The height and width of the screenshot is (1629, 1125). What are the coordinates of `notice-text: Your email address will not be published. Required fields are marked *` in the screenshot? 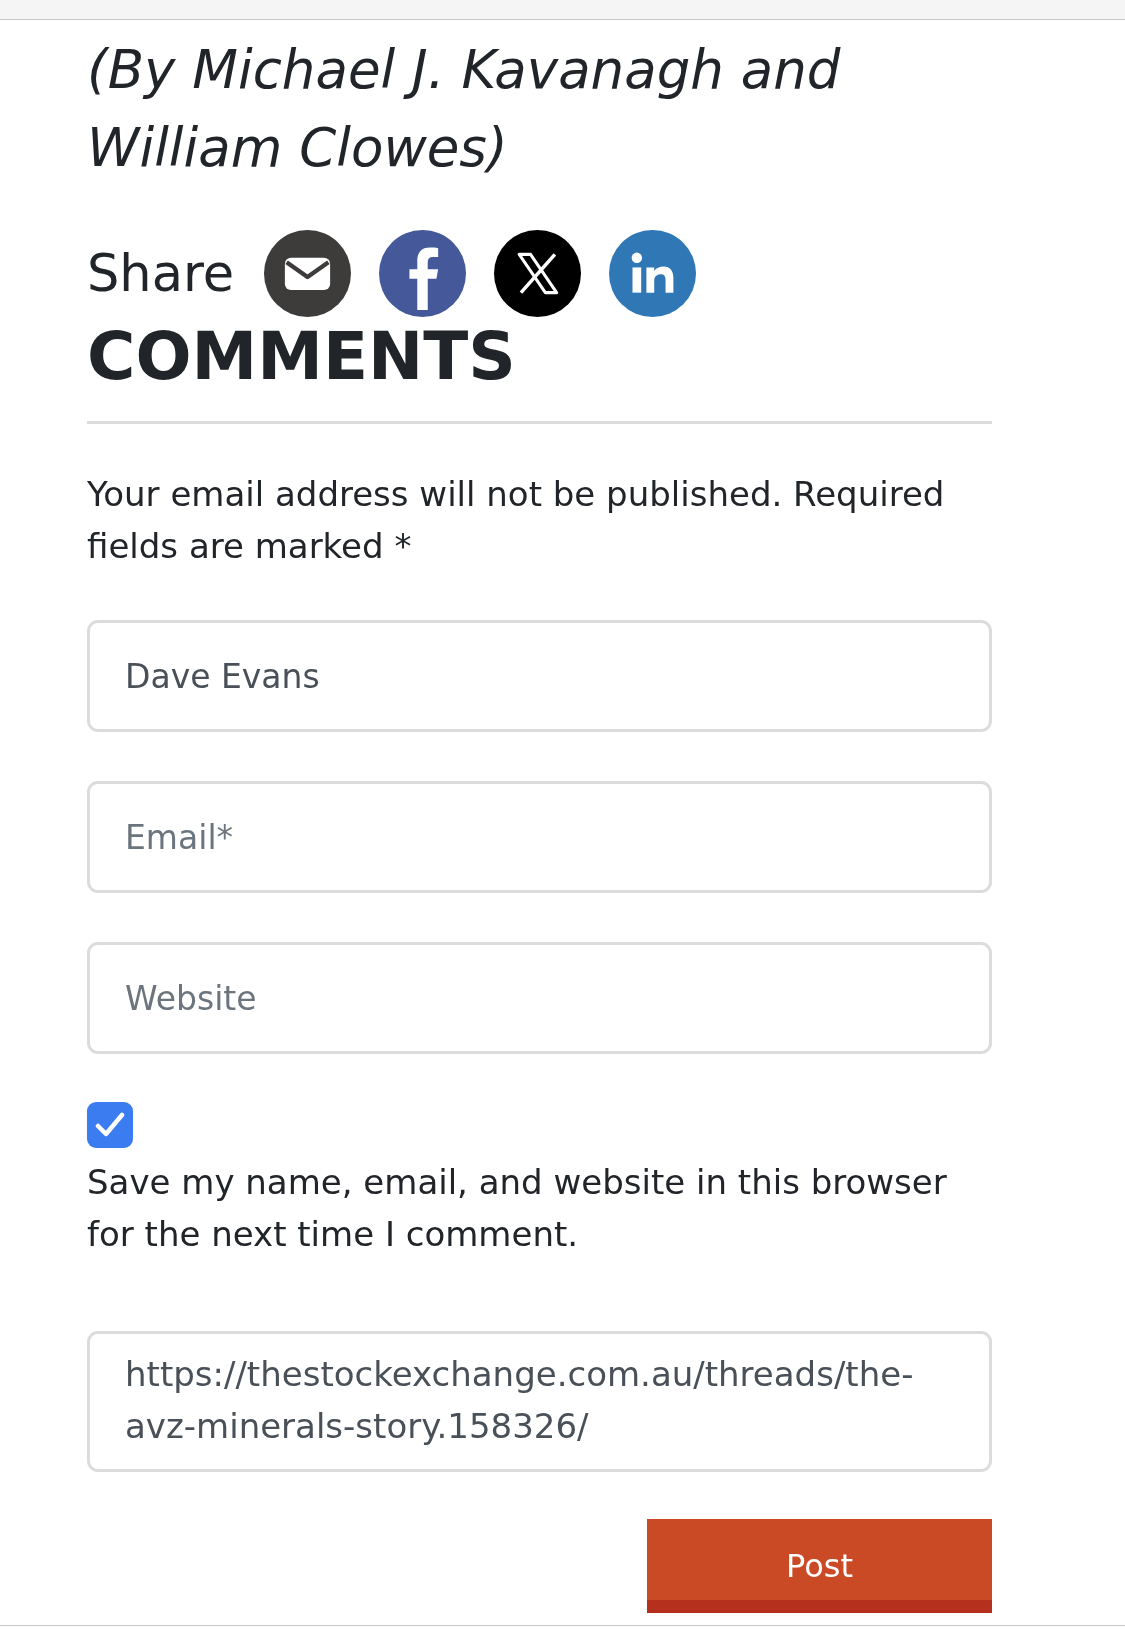 It's located at (516, 520).